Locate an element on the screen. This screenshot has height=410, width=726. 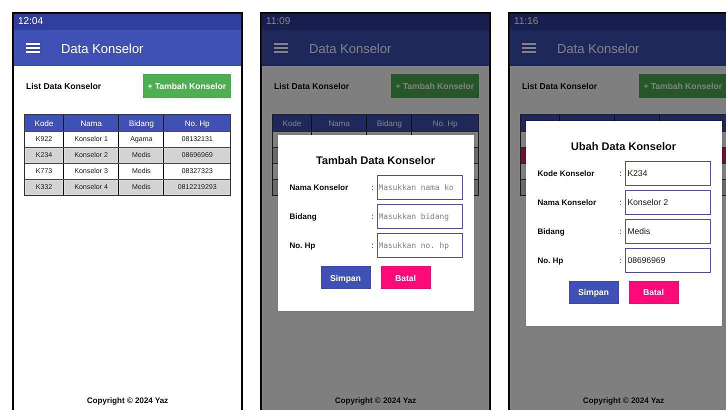
dialog-title: Tambah Data Konselor is located at coordinates (375, 161).